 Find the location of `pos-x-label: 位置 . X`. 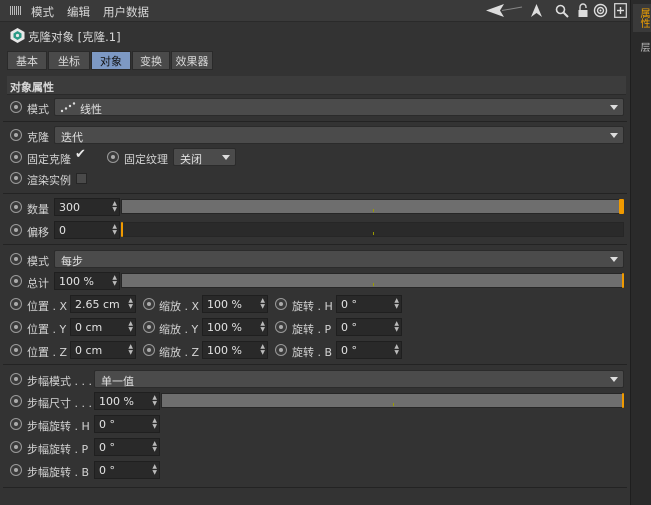

pos-x-label: 位置 . X is located at coordinates (47, 306).